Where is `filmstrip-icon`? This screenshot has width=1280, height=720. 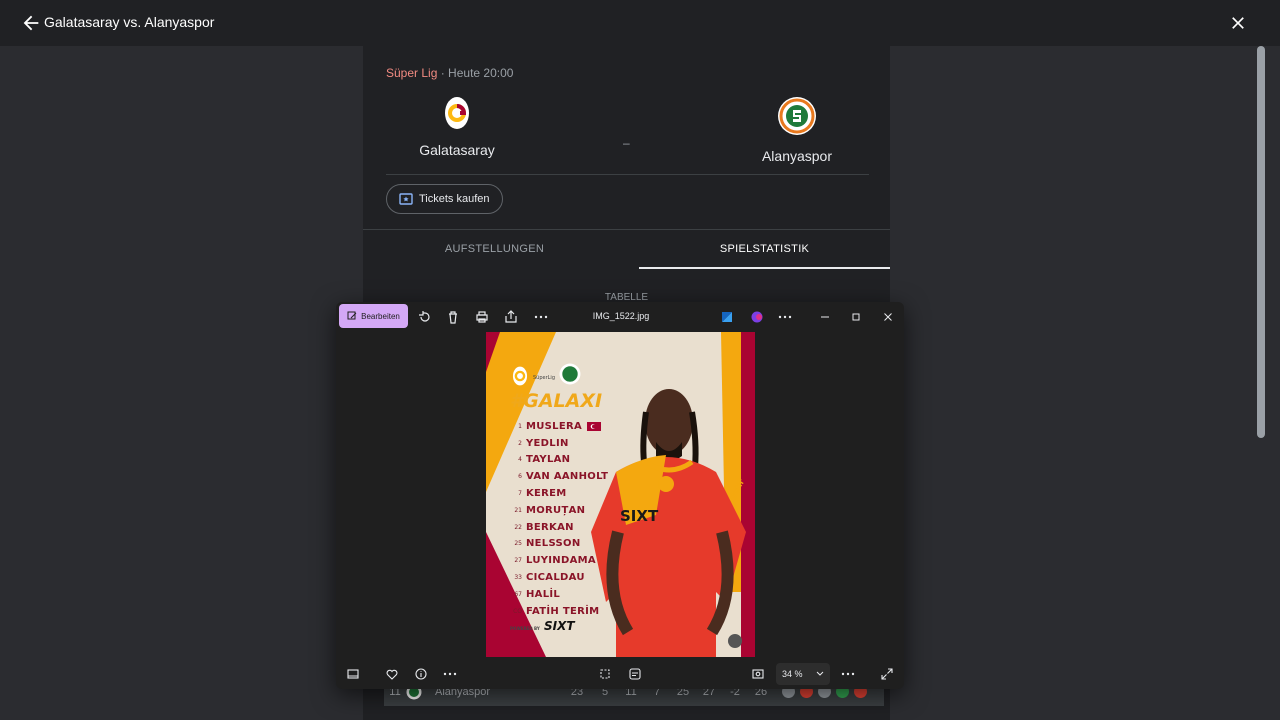
filmstrip-icon is located at coordinates (353, 674).